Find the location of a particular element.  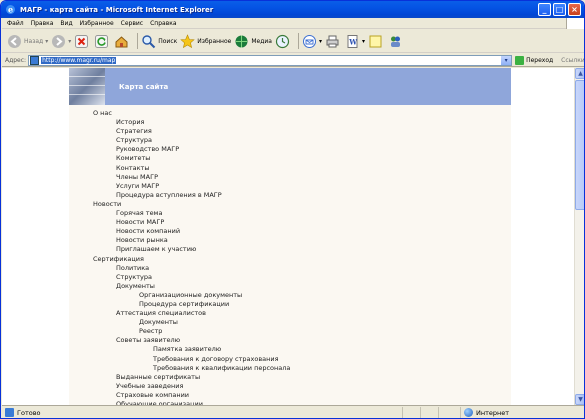

mail-icon is located at coordinates (309, 41).